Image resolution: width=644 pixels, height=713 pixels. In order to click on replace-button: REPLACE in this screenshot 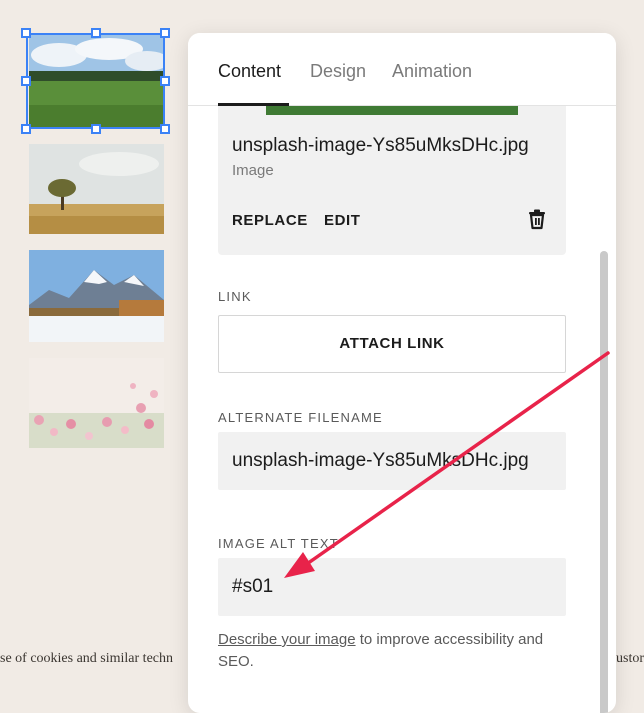, I will do `click(270, 220)`.